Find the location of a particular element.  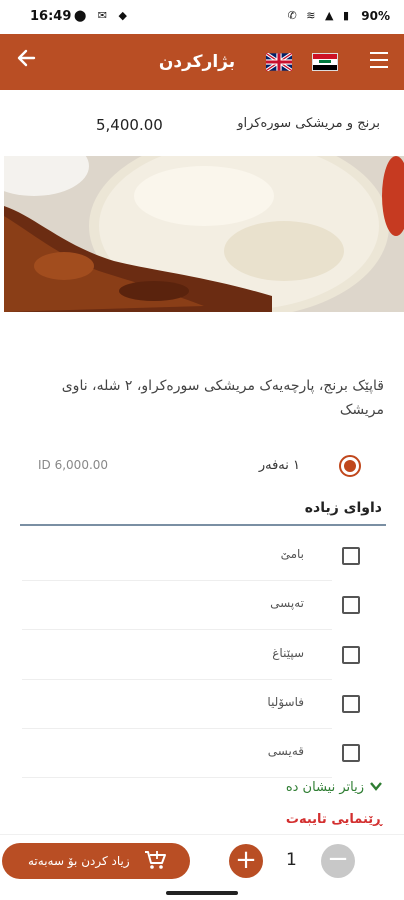

extra-item-tapsi: تەپسی is located at coordinates (177, 605).